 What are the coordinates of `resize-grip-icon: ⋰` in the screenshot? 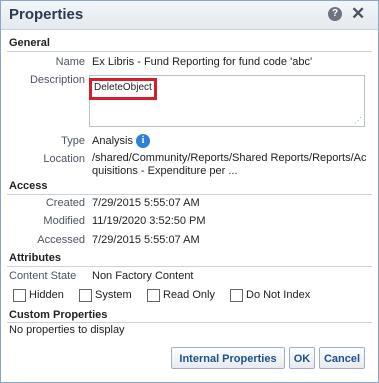 It's located at (358, 120).